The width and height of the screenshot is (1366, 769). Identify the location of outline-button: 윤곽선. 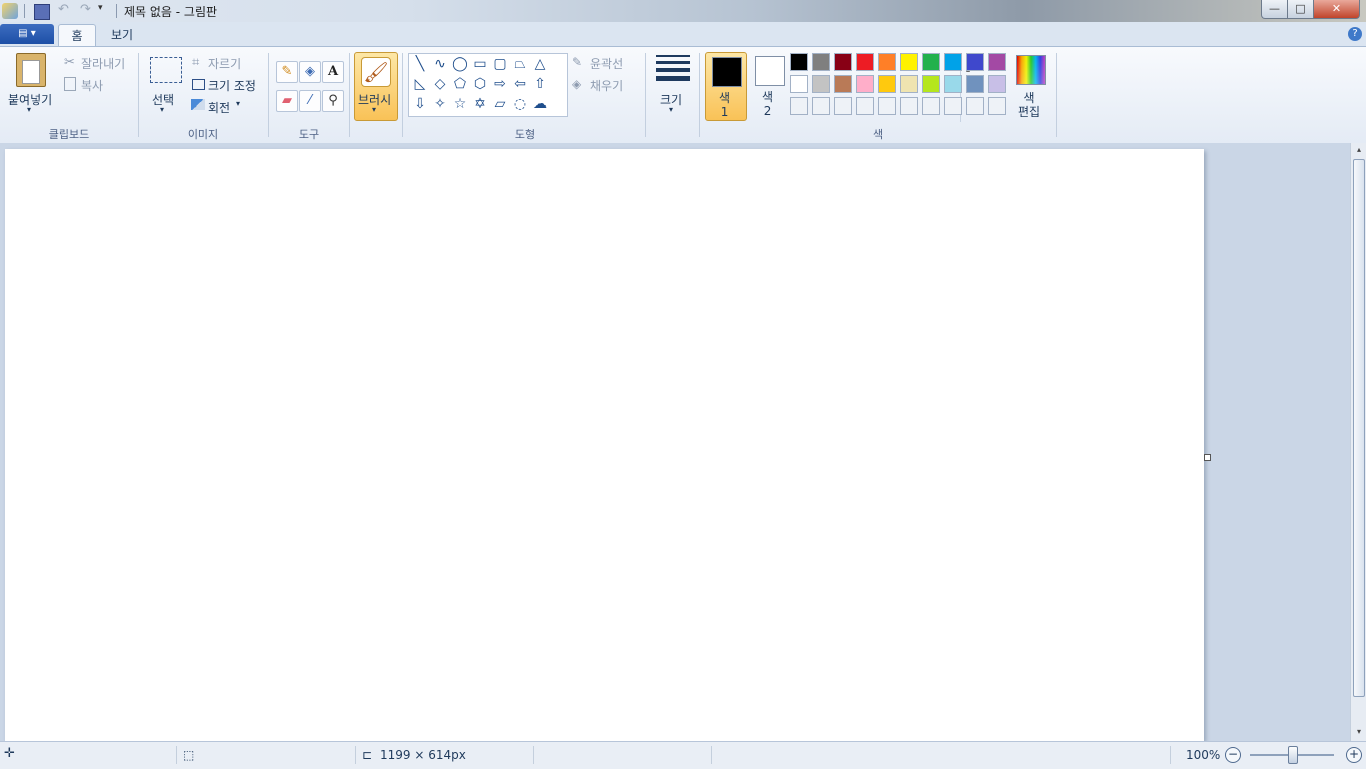
(606, 63).